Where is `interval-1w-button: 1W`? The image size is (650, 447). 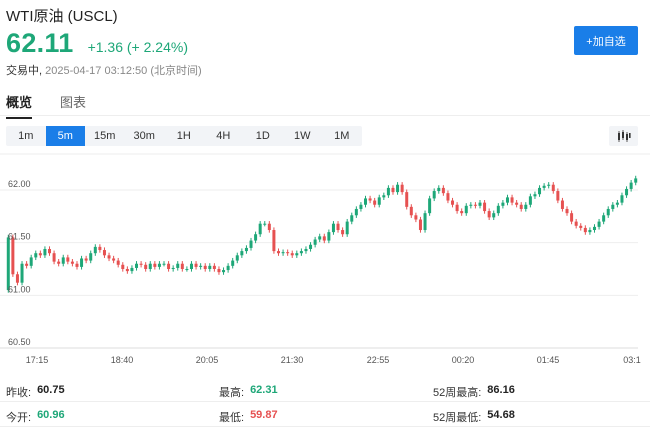 interval-1w-button: 1W is located at coordinates (303, 136).